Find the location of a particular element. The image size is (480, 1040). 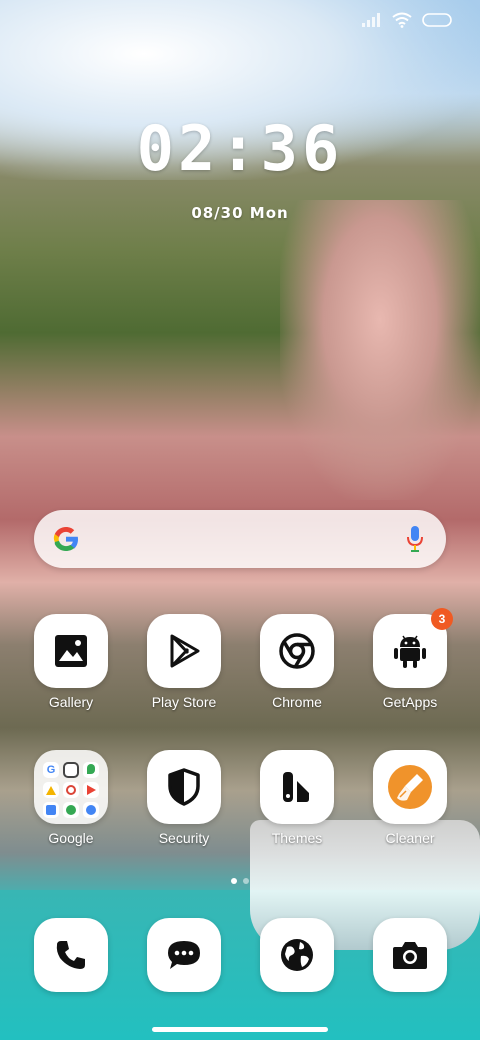

dock-phone is located at coordinates (71, 955).